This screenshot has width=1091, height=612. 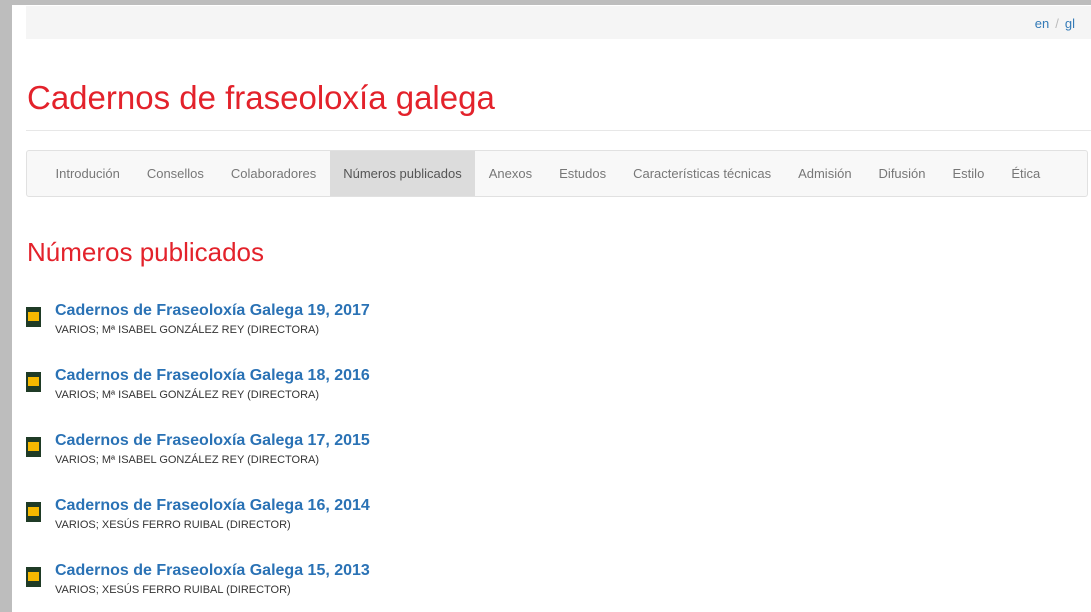 I want to click on nav-item-estilo: Estilo, so click(x=968, y=173).